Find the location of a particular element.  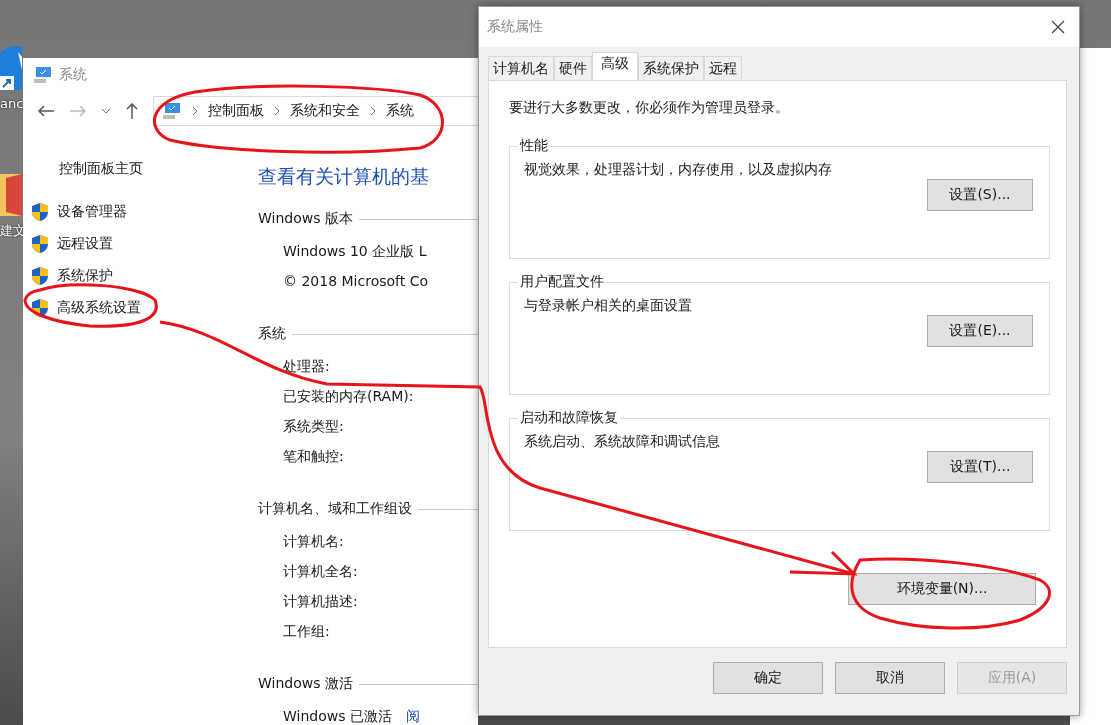

notice-text: 要进行大多数更改，你必须作为管理员登录。 is located at coordinates (649, 108).